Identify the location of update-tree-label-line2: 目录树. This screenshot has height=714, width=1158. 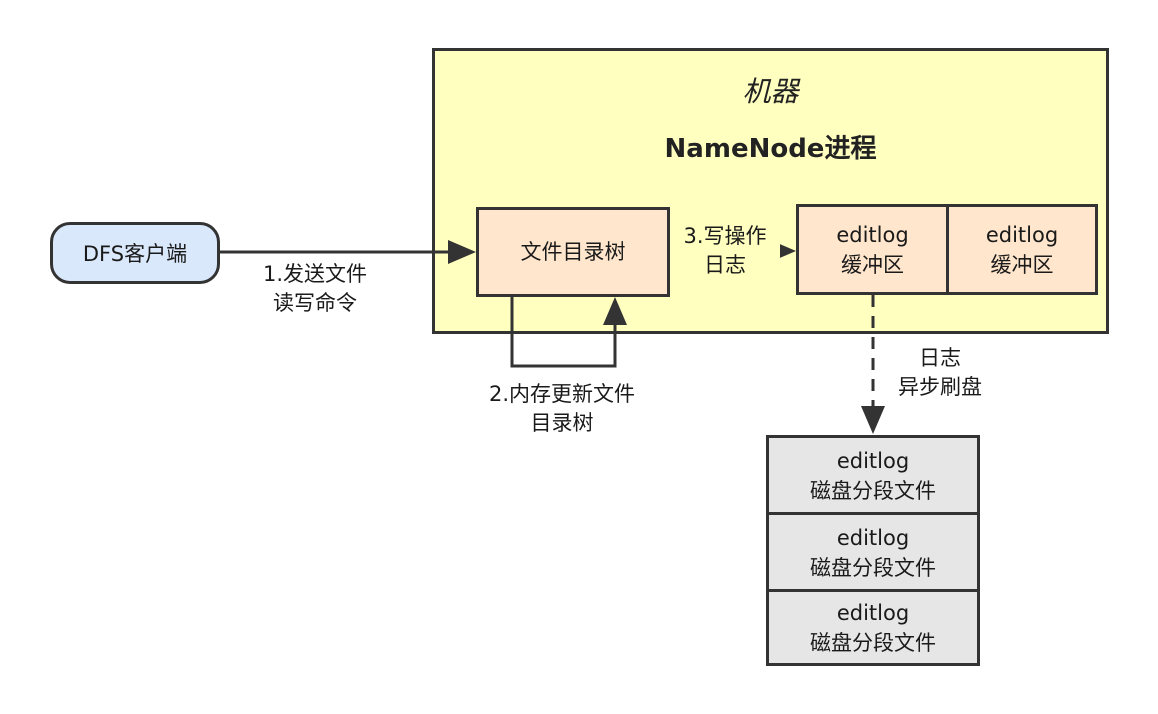
(562, 423).